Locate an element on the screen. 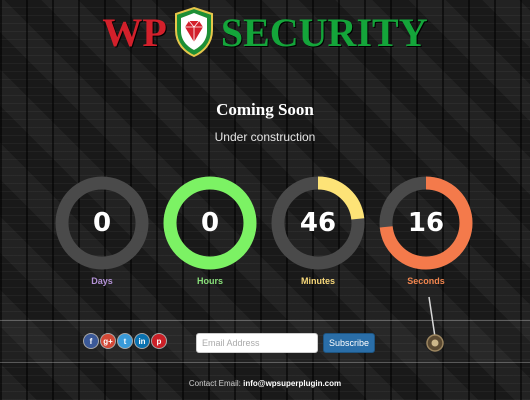 This screenshot has height=400, width=530. hours-label: Hours is located at coordinates (209, 281).